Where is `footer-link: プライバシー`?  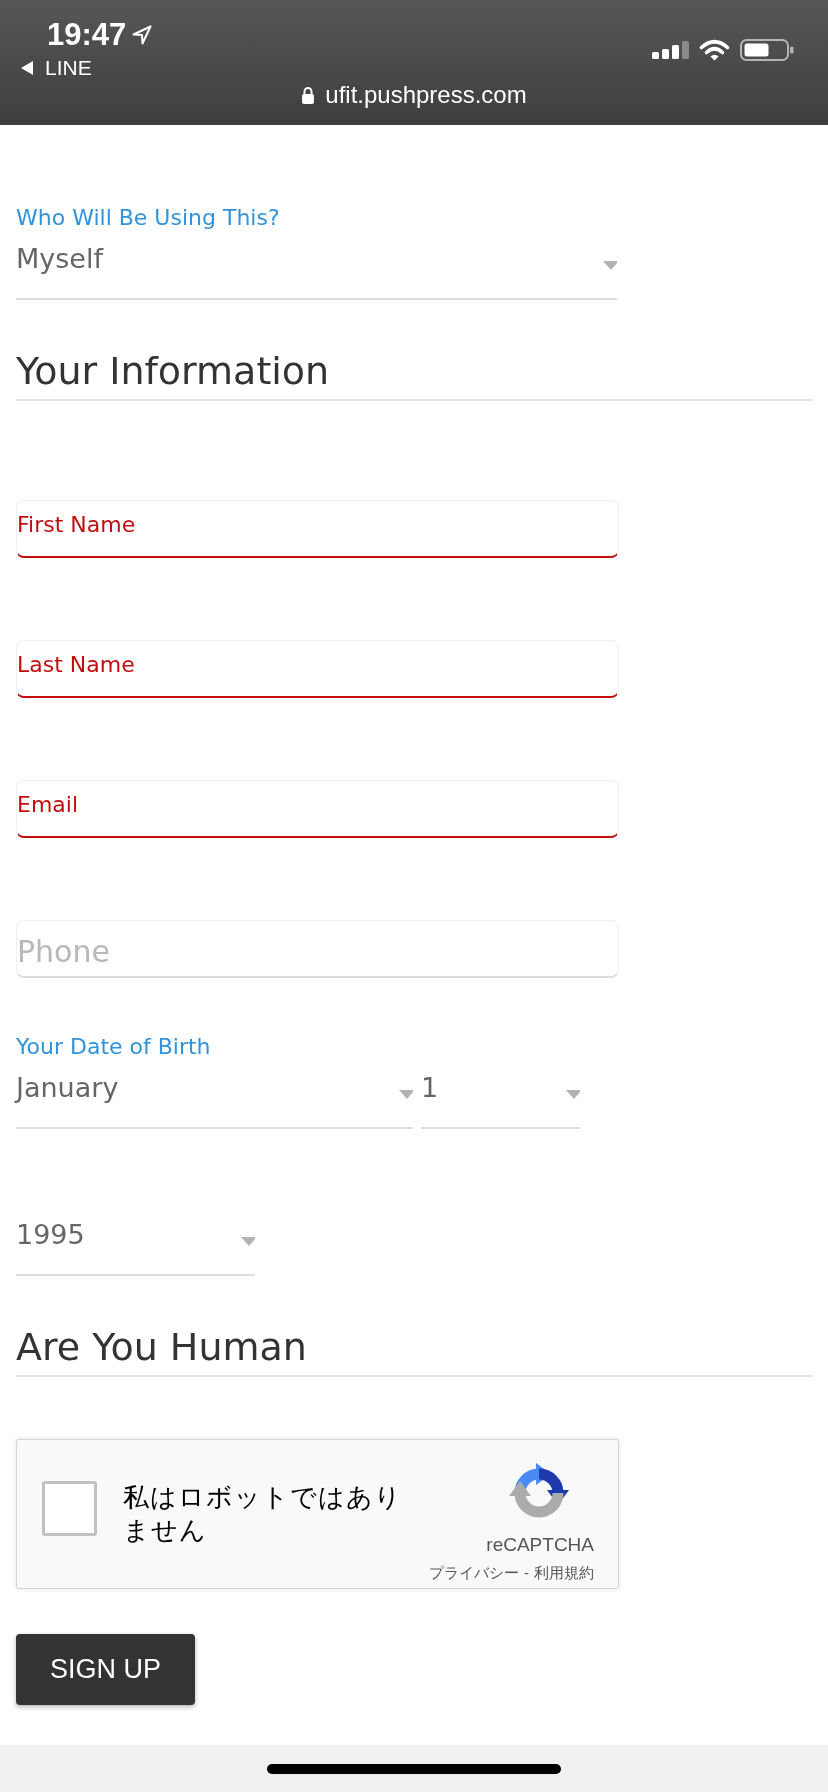 footer-link: プライバシー is located at coordinates (474, 1573).